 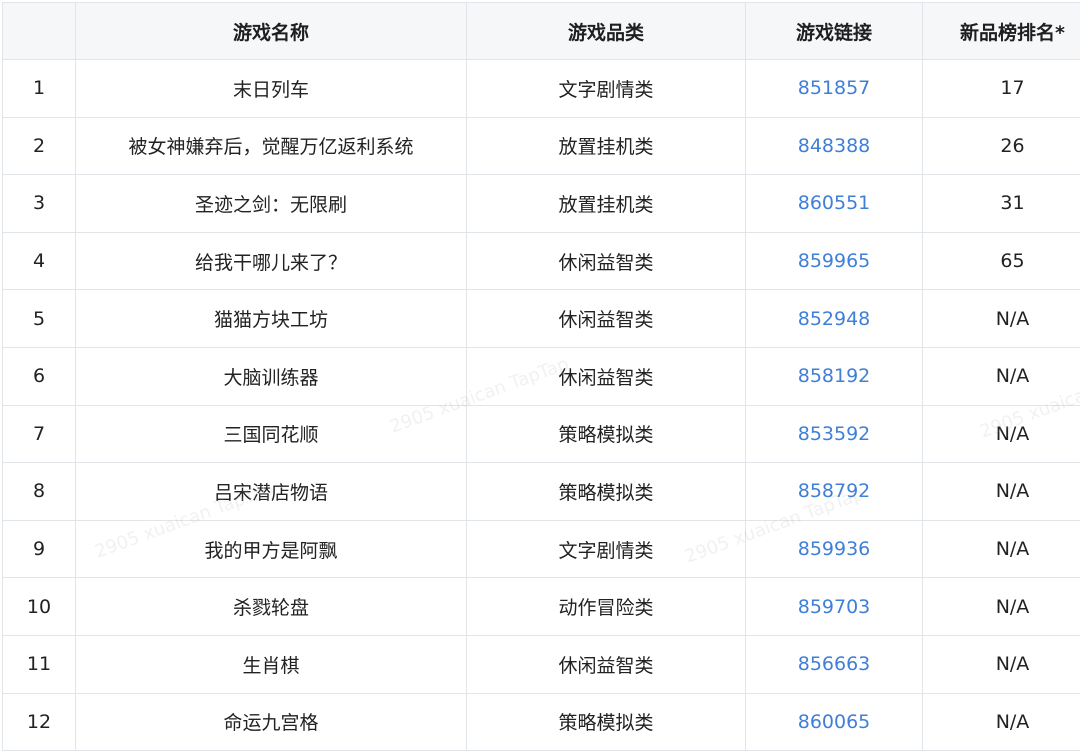 I want to click on row-index: 8, so click(x=39, y=491).